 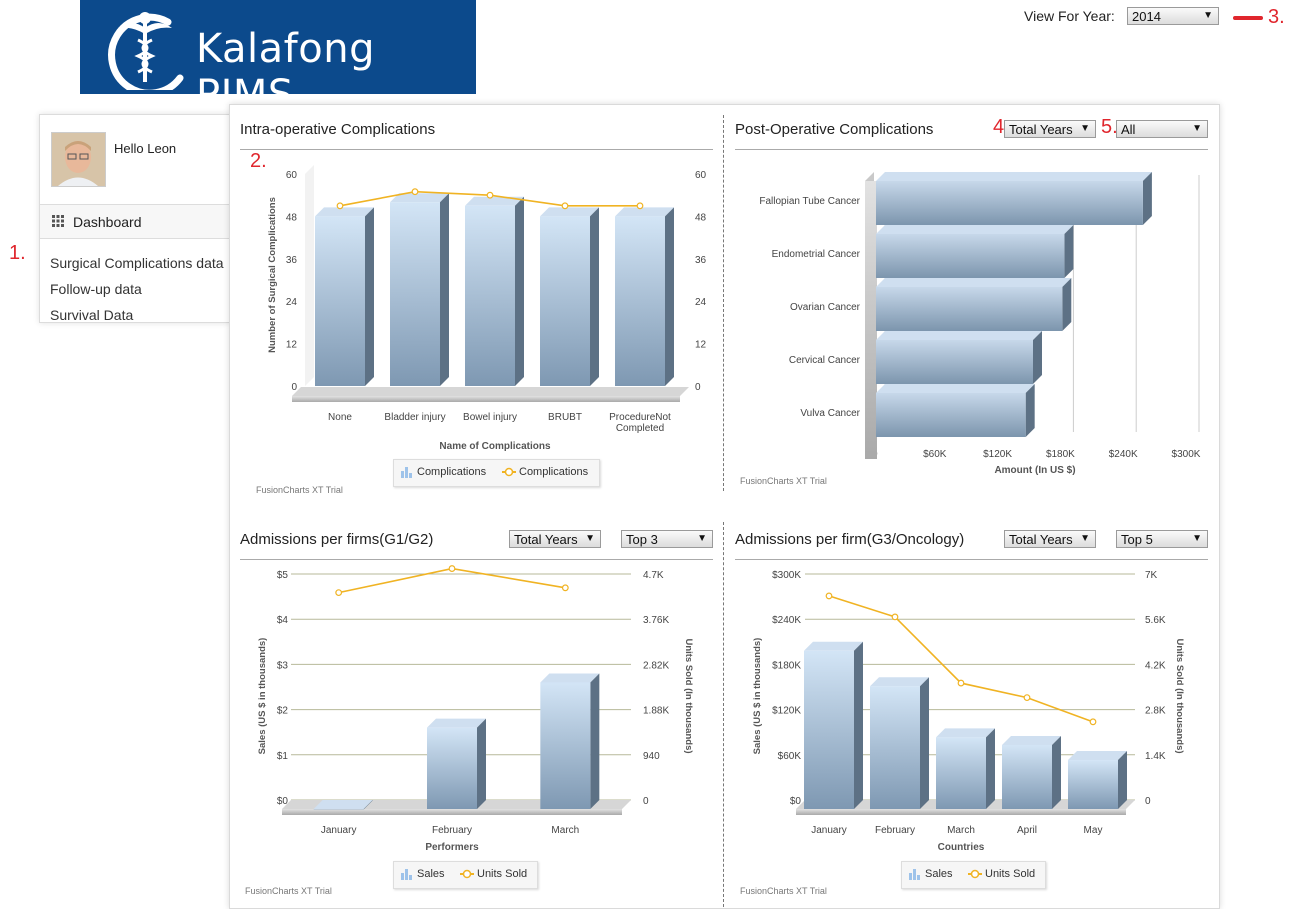 What do you see at coordinates (555, 539) in the screenshot?
I see `g1g2-period-select: Total Years ▼` at bounding box center [555, 539].